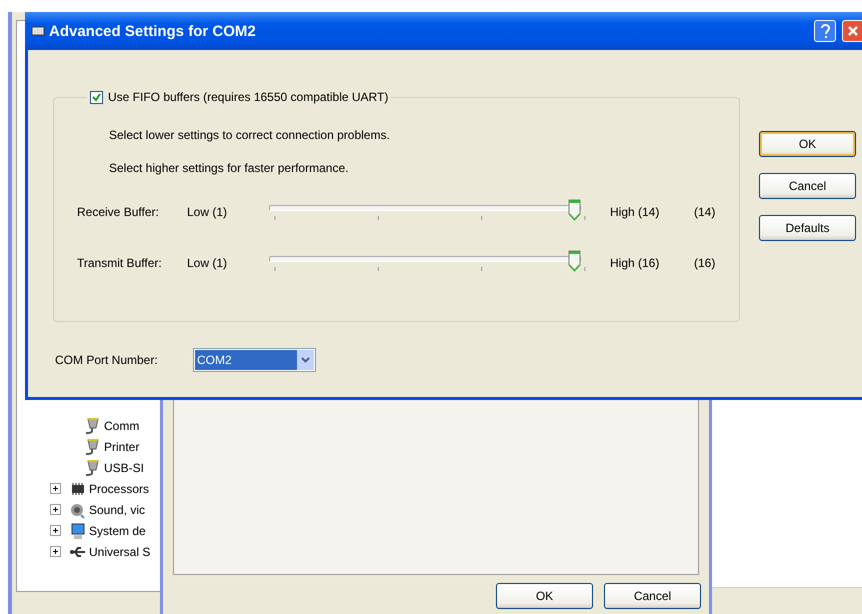  Describe the element at coordinates (78, 531) in the screenshot. I see `computer-icon` at that location.